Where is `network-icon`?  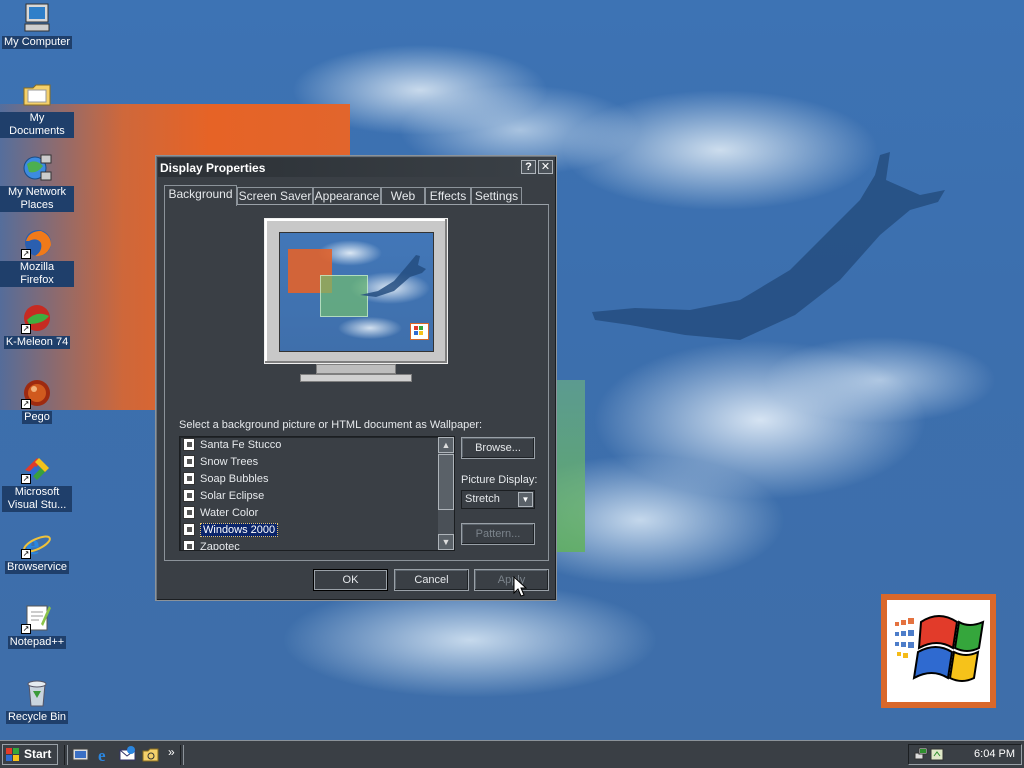 network-icon is located at coordinates (37, 168).